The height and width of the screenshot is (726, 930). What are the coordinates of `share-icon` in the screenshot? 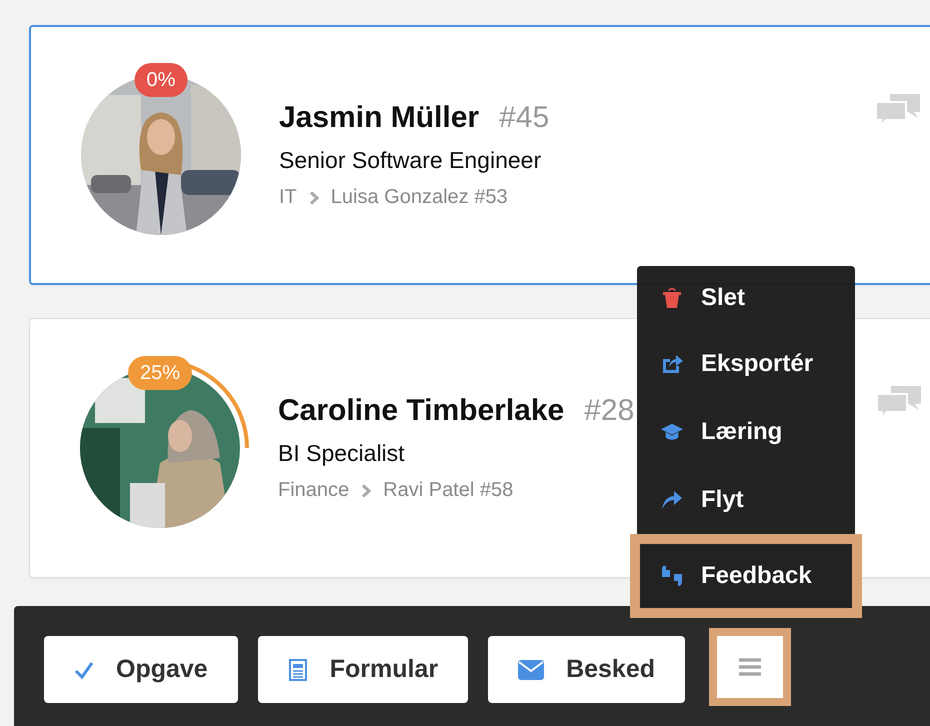 It's located at (672, 364).